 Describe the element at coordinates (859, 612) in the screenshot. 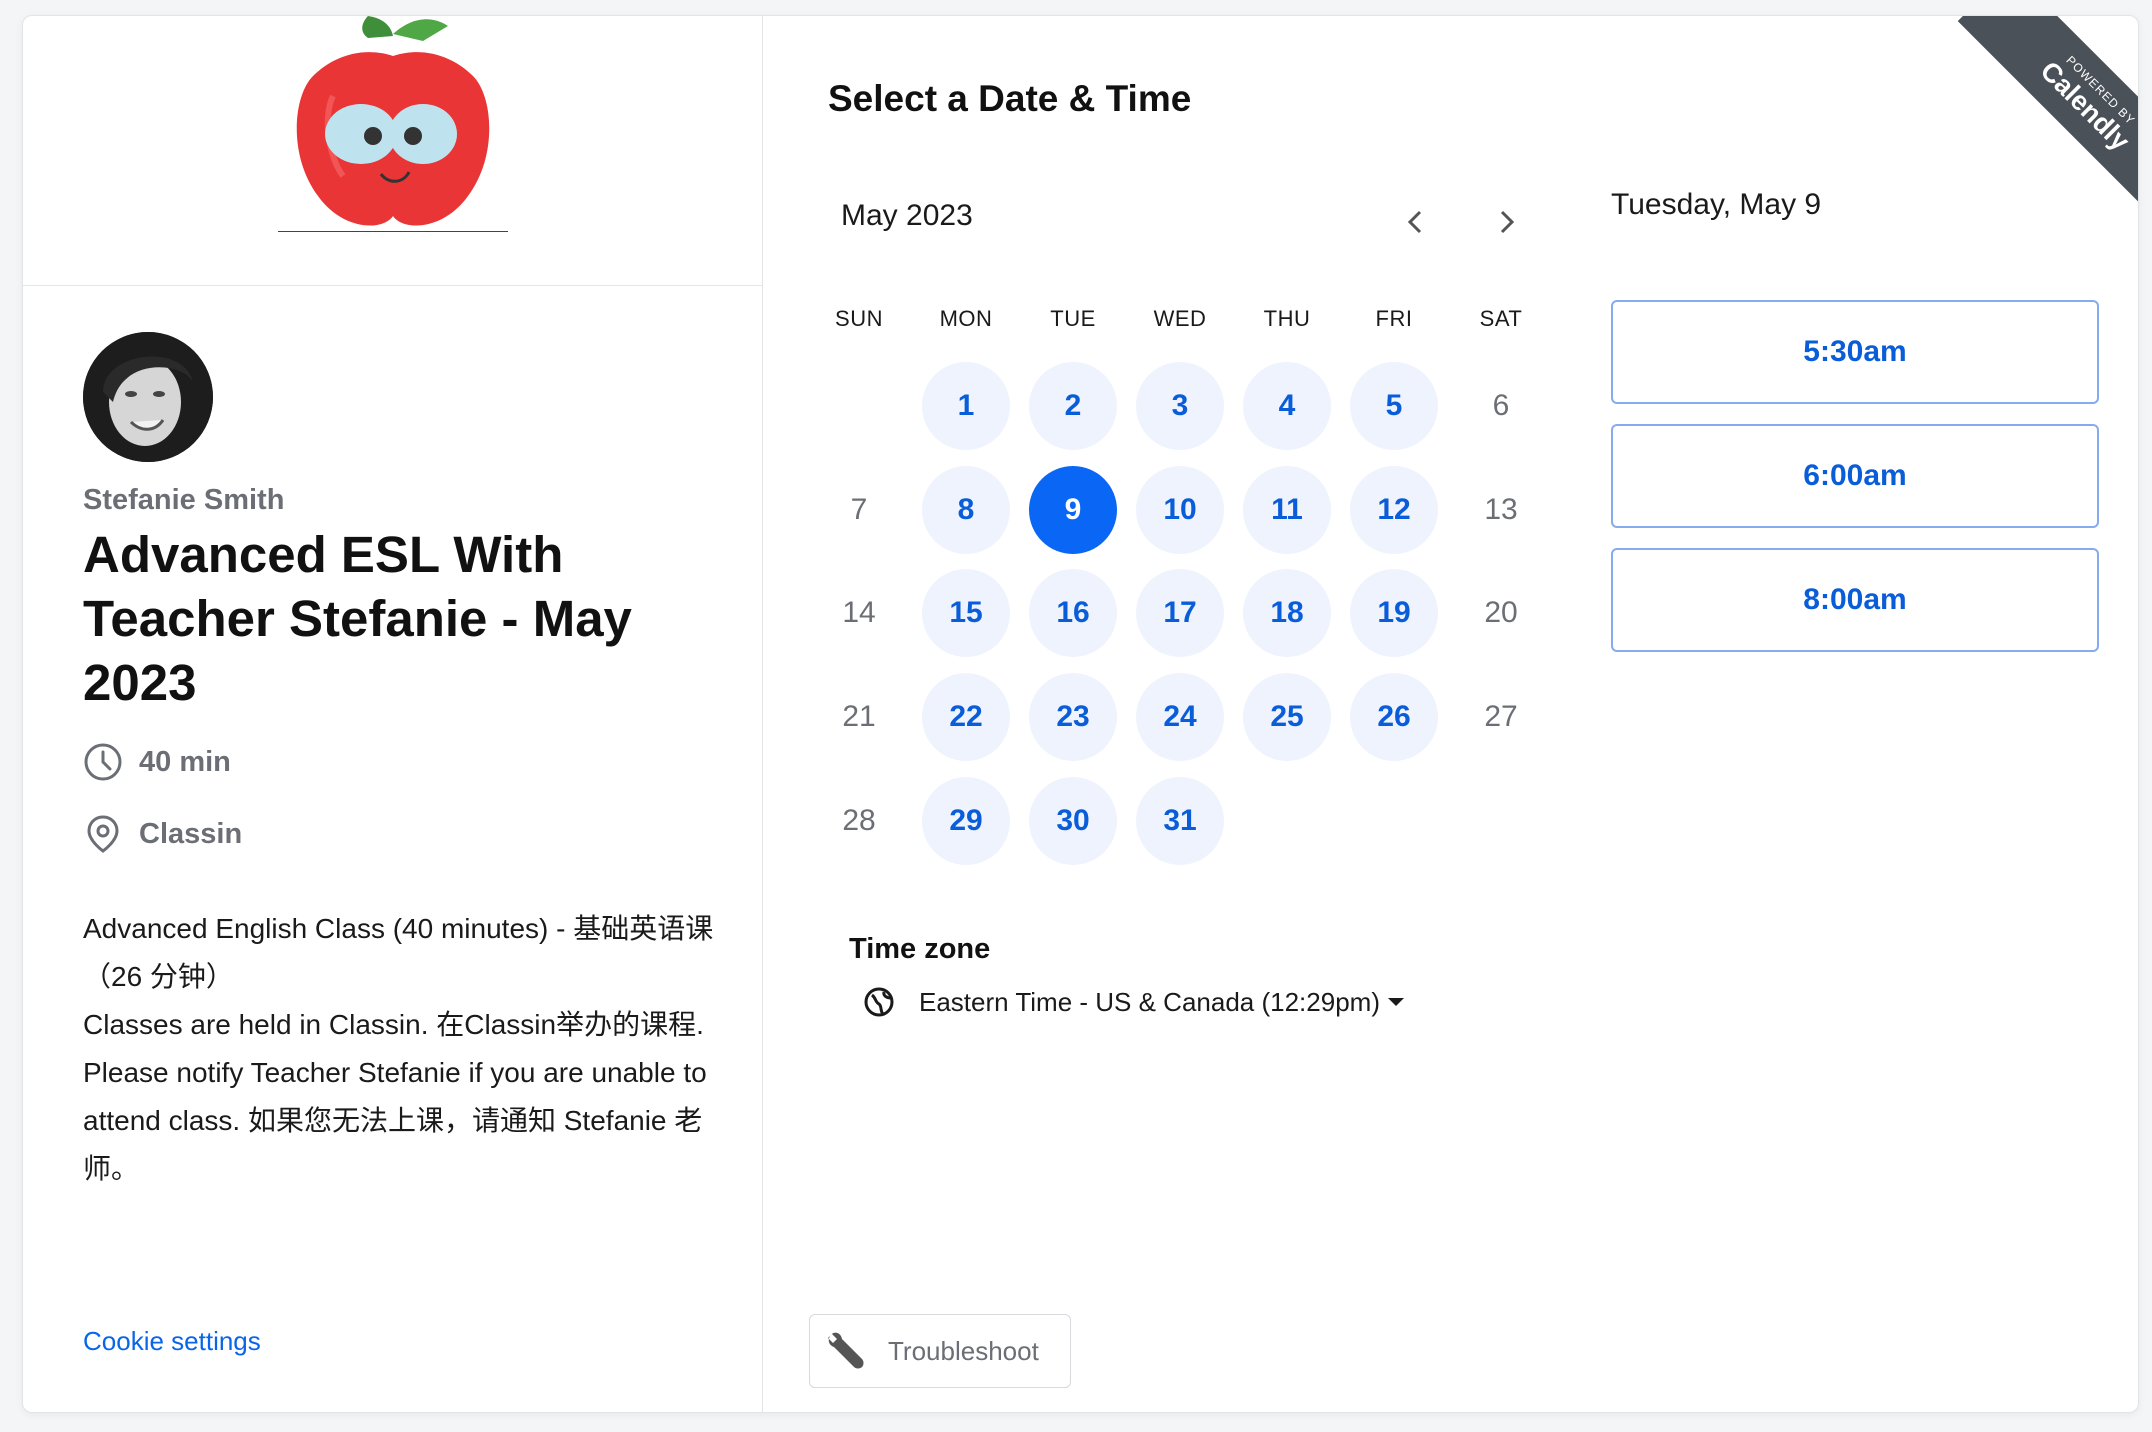

I see `calendar-day-14: 14` at that location.